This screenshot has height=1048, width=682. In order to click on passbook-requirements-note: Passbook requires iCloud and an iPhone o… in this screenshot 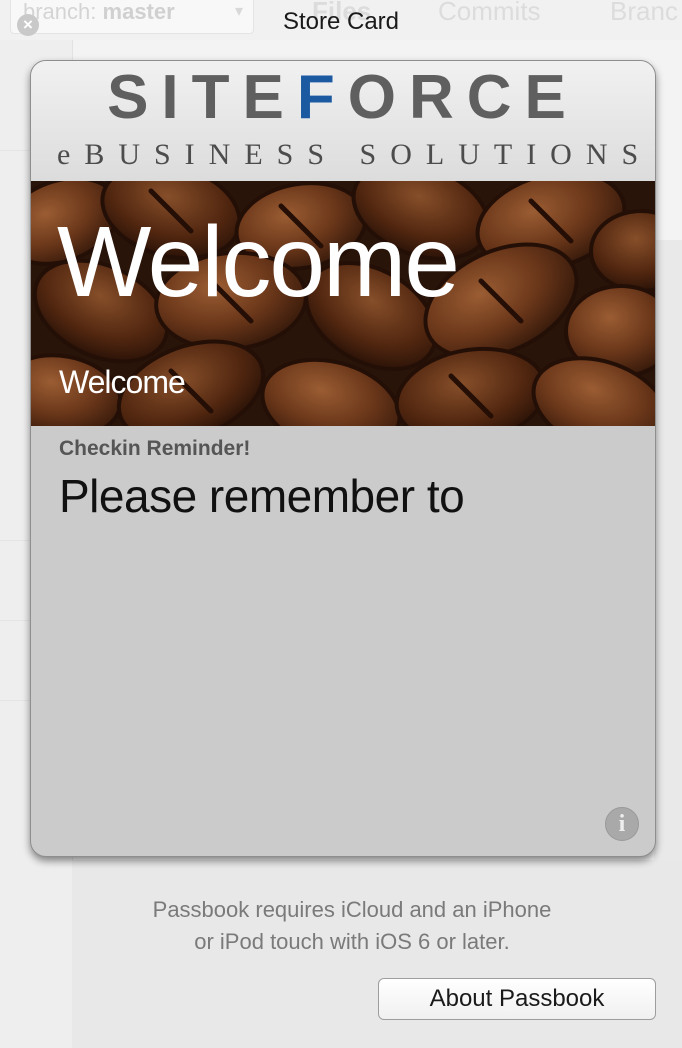, I will do `click(352, 926)`.